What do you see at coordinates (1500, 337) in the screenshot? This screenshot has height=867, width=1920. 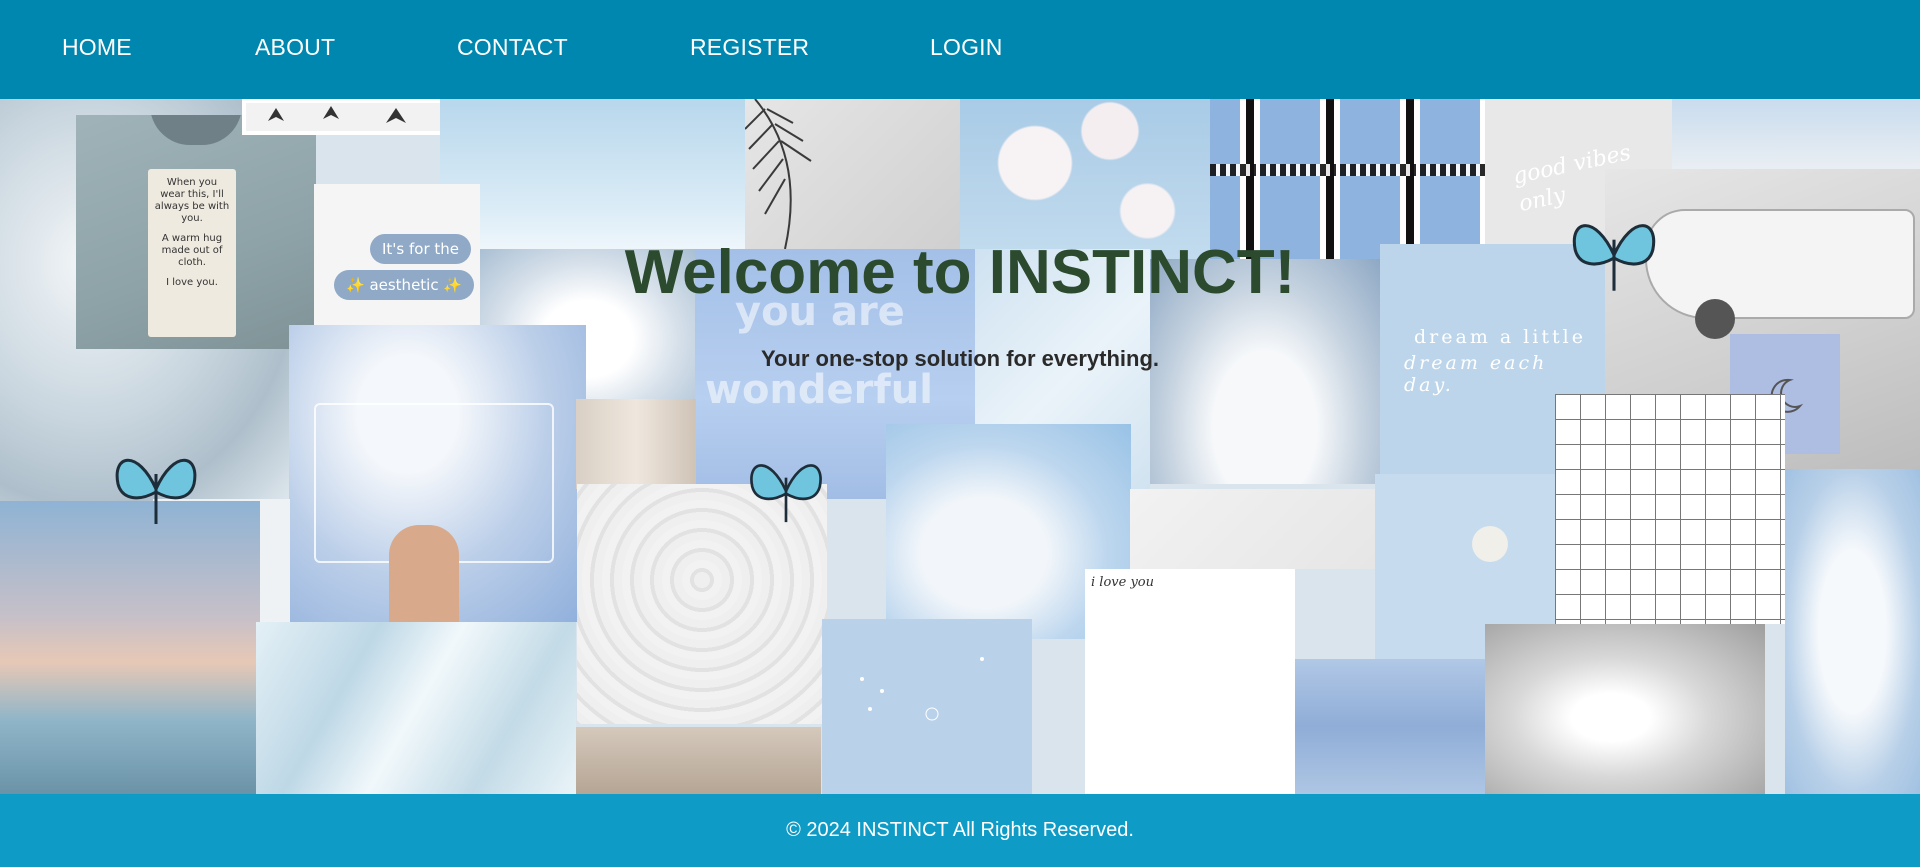 I see `dream-line-1: dream a little` at bounding box center [1500, 337].